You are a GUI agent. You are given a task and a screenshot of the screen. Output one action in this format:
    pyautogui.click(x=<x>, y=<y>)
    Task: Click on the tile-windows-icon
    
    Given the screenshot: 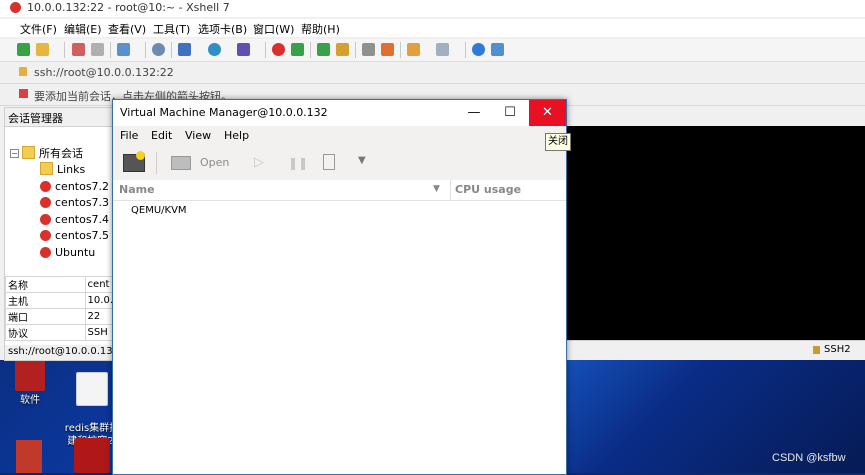 What is the action you would take?
    pyautogui.click(x=442, y=49)
    